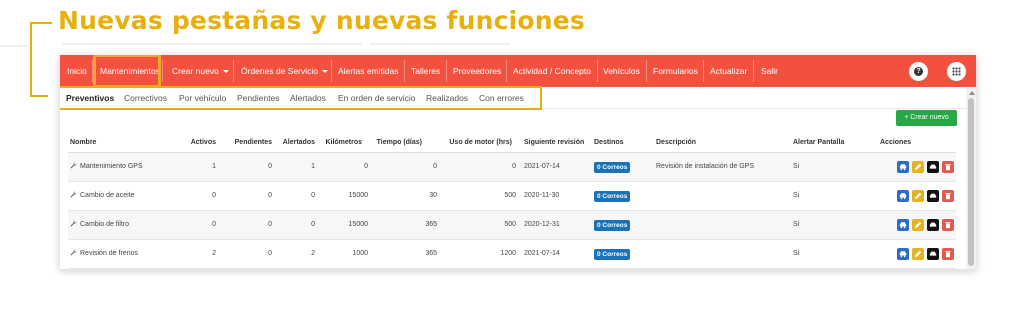  Describe the element at coordinates (200, 71) in the screenshot. I see `nav-item-crear-nuevo: Crear nuevo` at that location.